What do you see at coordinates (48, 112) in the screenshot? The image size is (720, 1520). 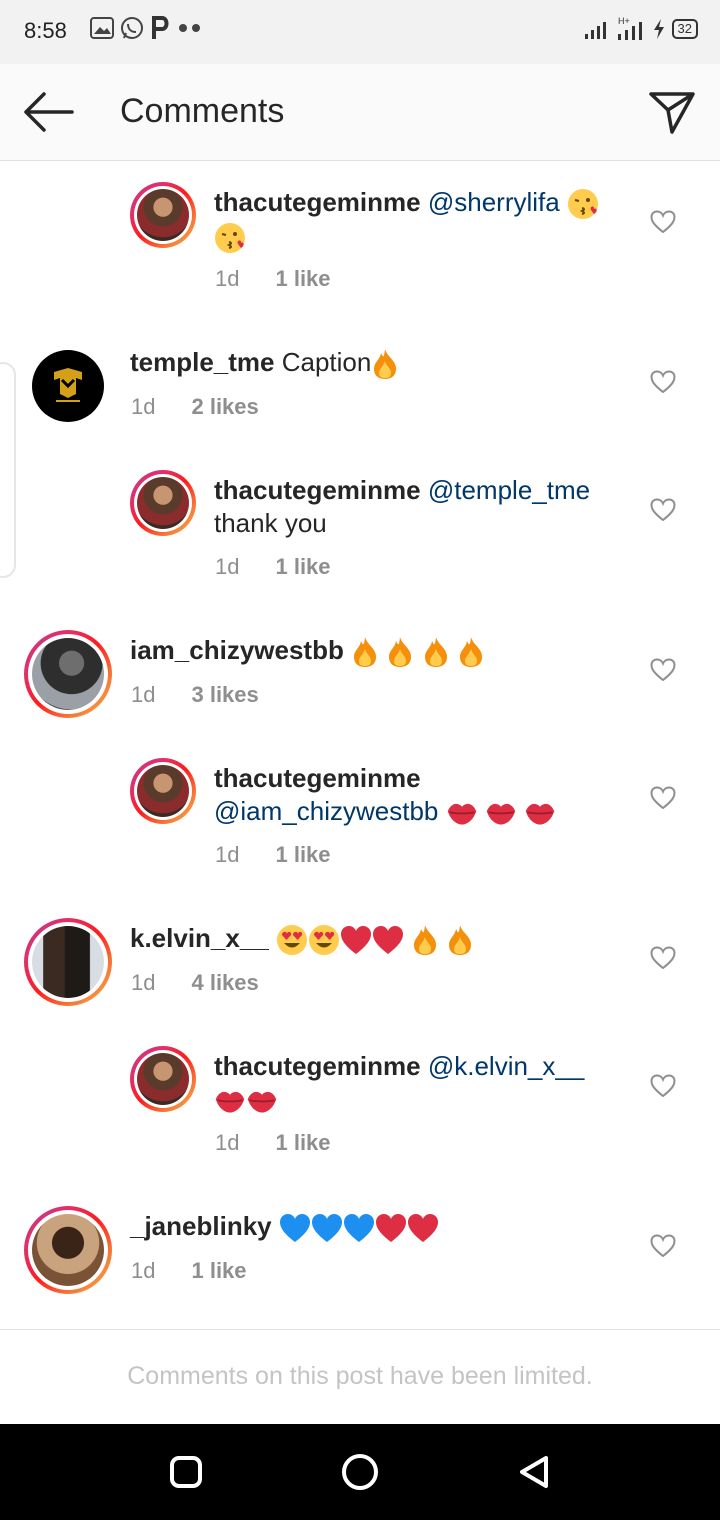 I see `back-arrow-icon` at bounding box center [48, 112].